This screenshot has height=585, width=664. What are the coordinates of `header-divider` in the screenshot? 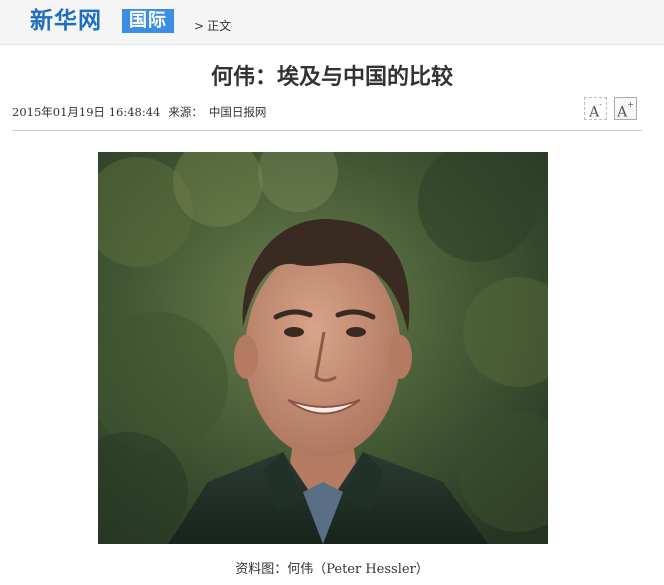 It's located at (327, 130).